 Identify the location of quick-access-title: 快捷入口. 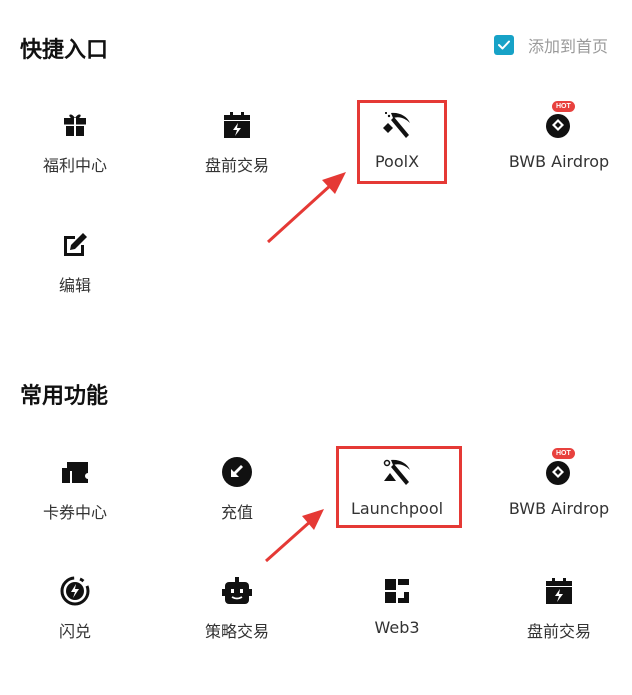
(64, 50).